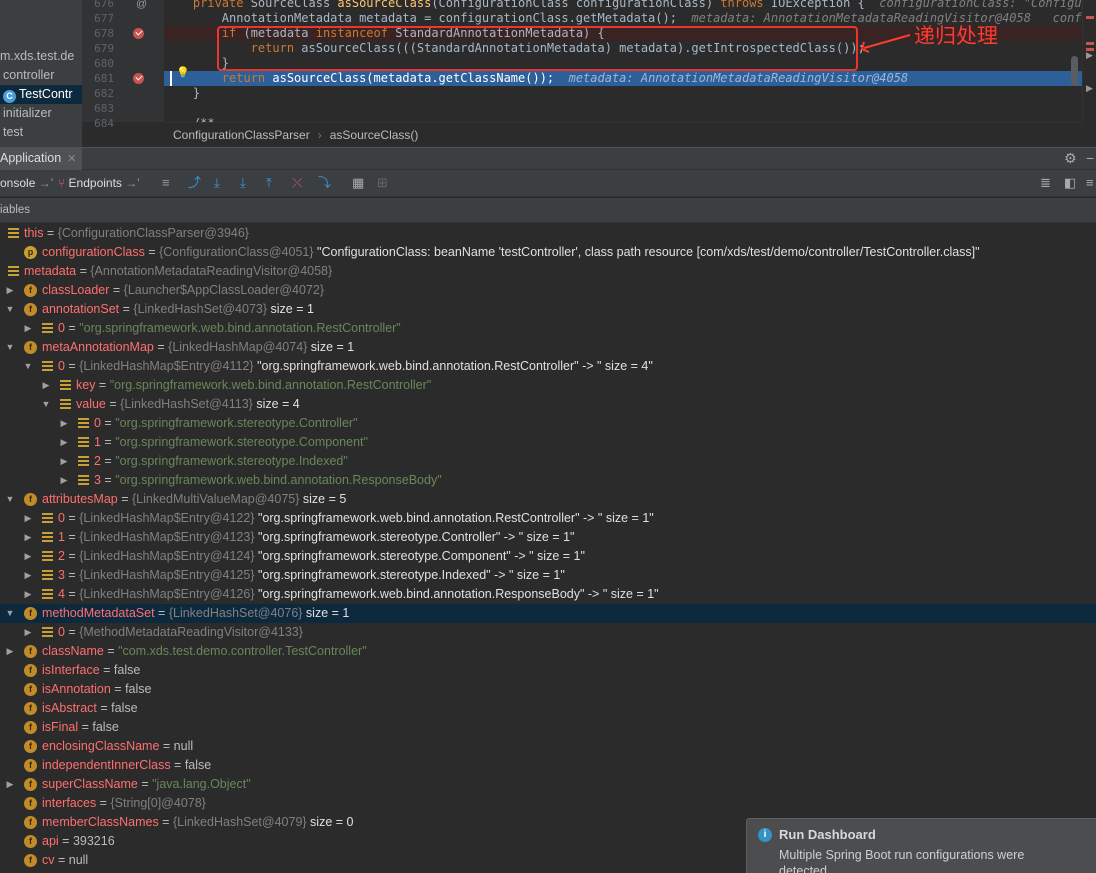 The height and width of the screenshot is (873, 1096). What do you see at coordinates (548, 404) in the screenshot?
I see `variable-row: ▼ value = {LinkedHashSet@4113} size = 4` at bounding box center [548, 404].